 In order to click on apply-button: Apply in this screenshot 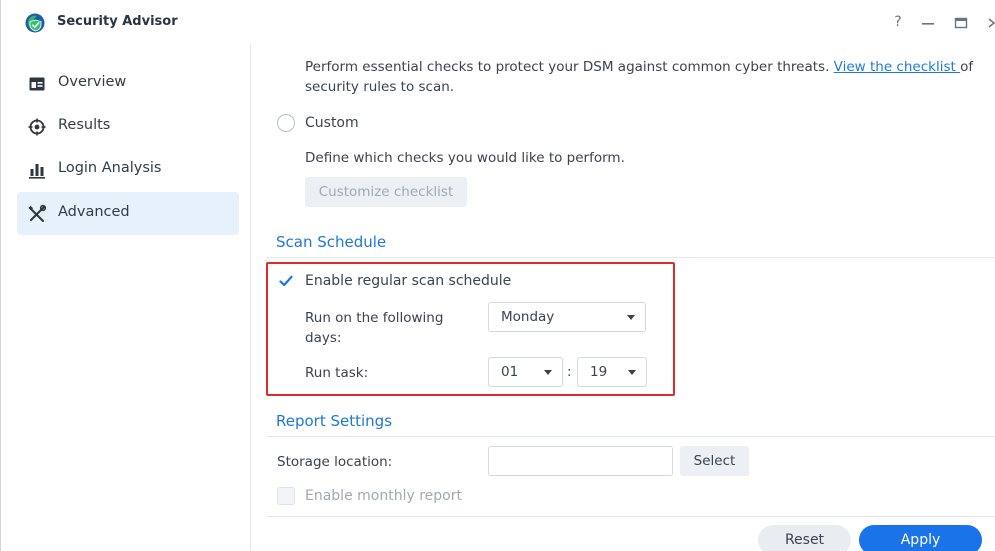, I will do `click(920, 538)`.